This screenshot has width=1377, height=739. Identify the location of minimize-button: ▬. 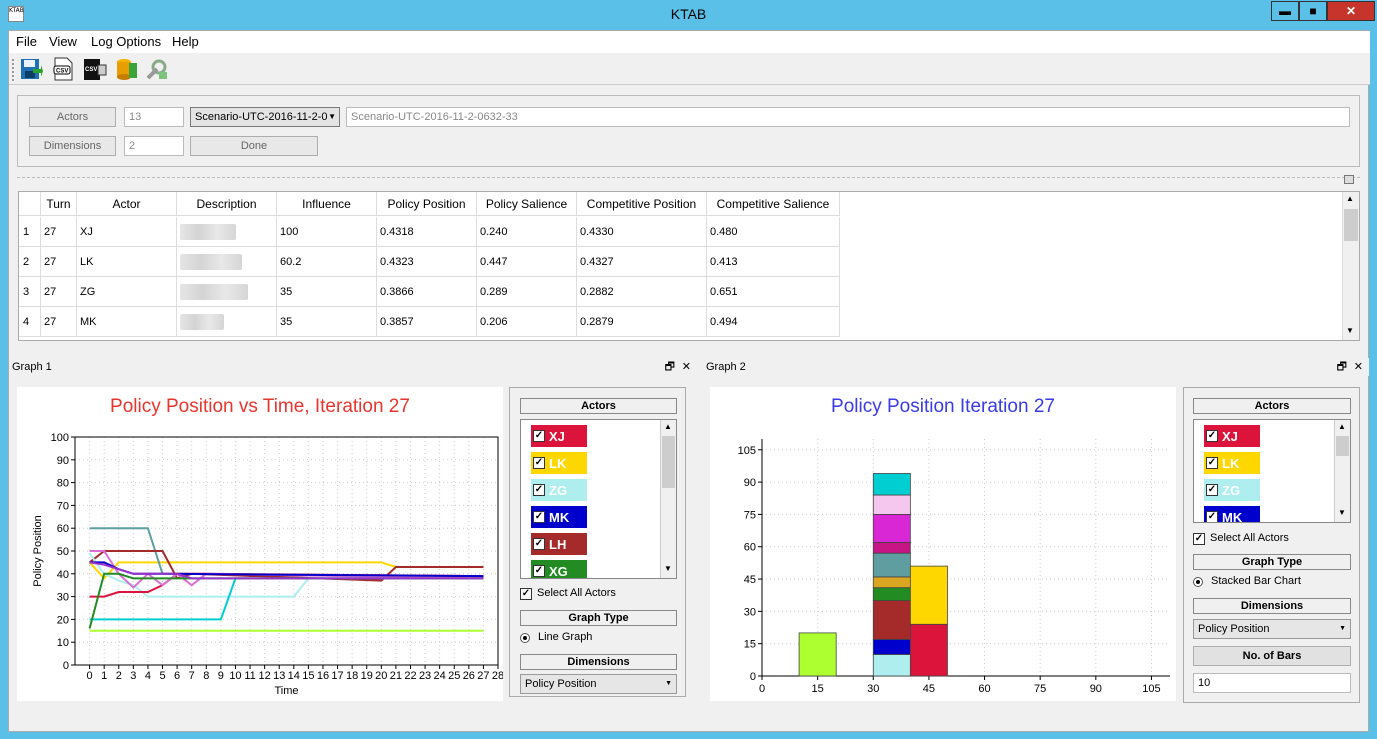
(1285, 11).